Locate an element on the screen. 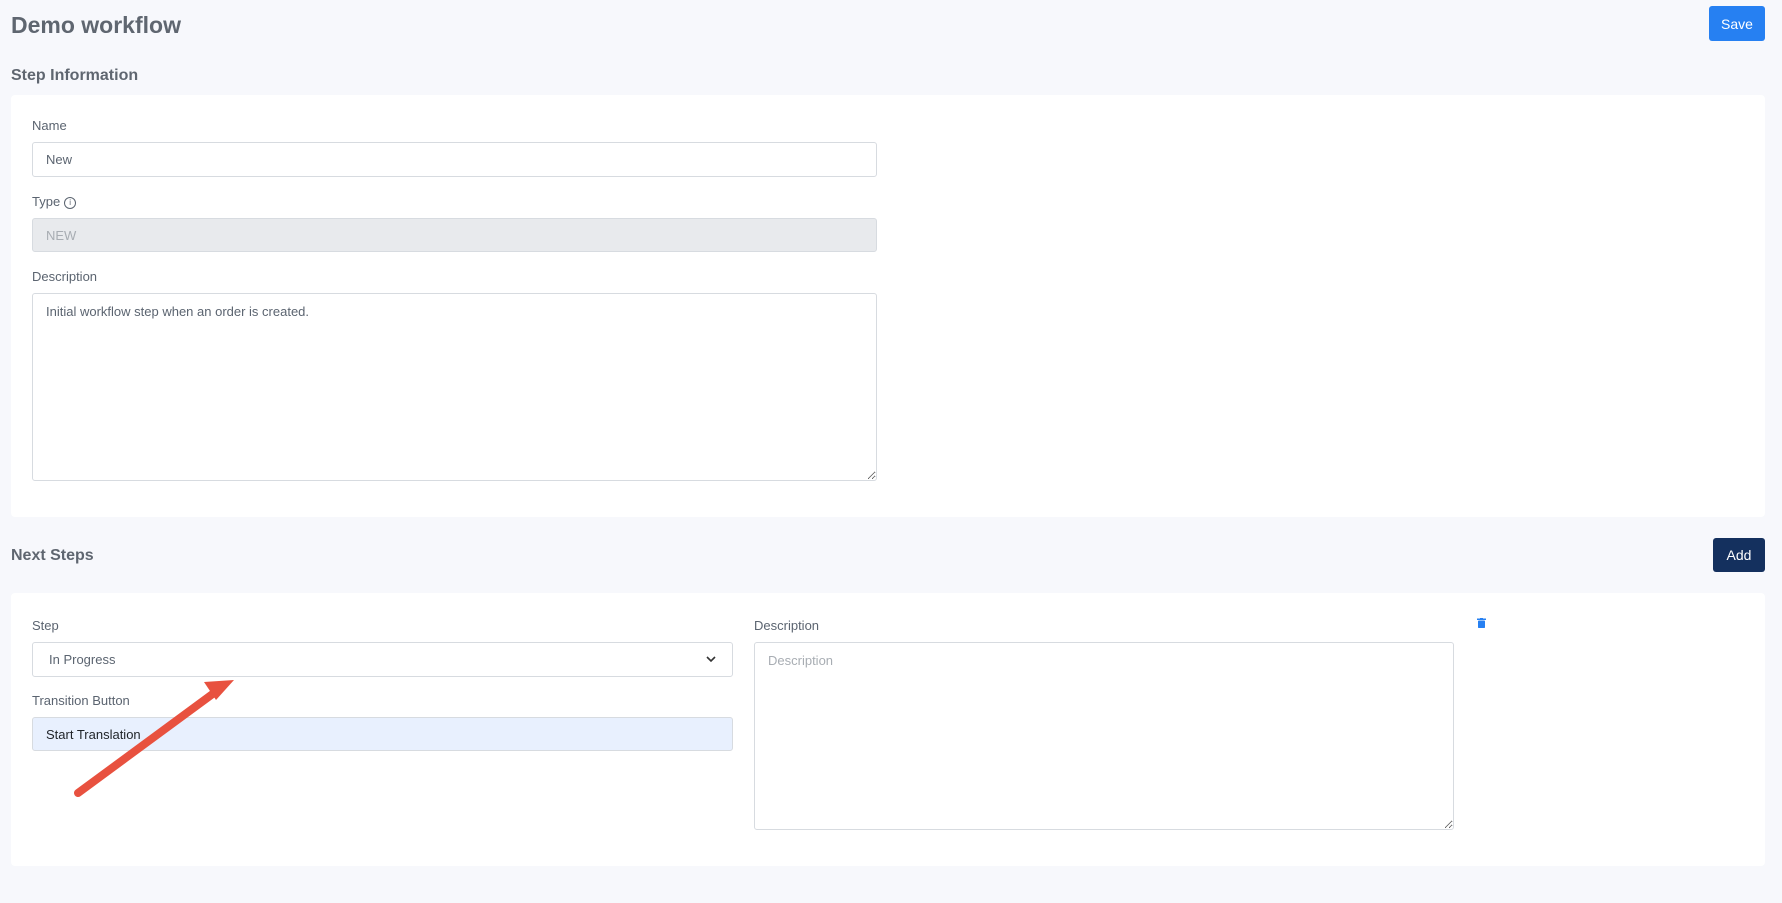  next-step-description-label: Description is located at coordinates (787, 625).